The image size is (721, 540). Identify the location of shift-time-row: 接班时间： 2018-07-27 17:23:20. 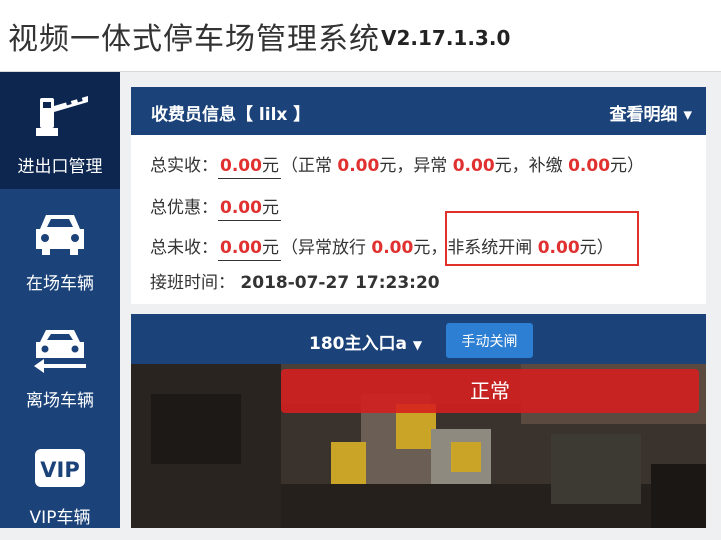
(295, 280).